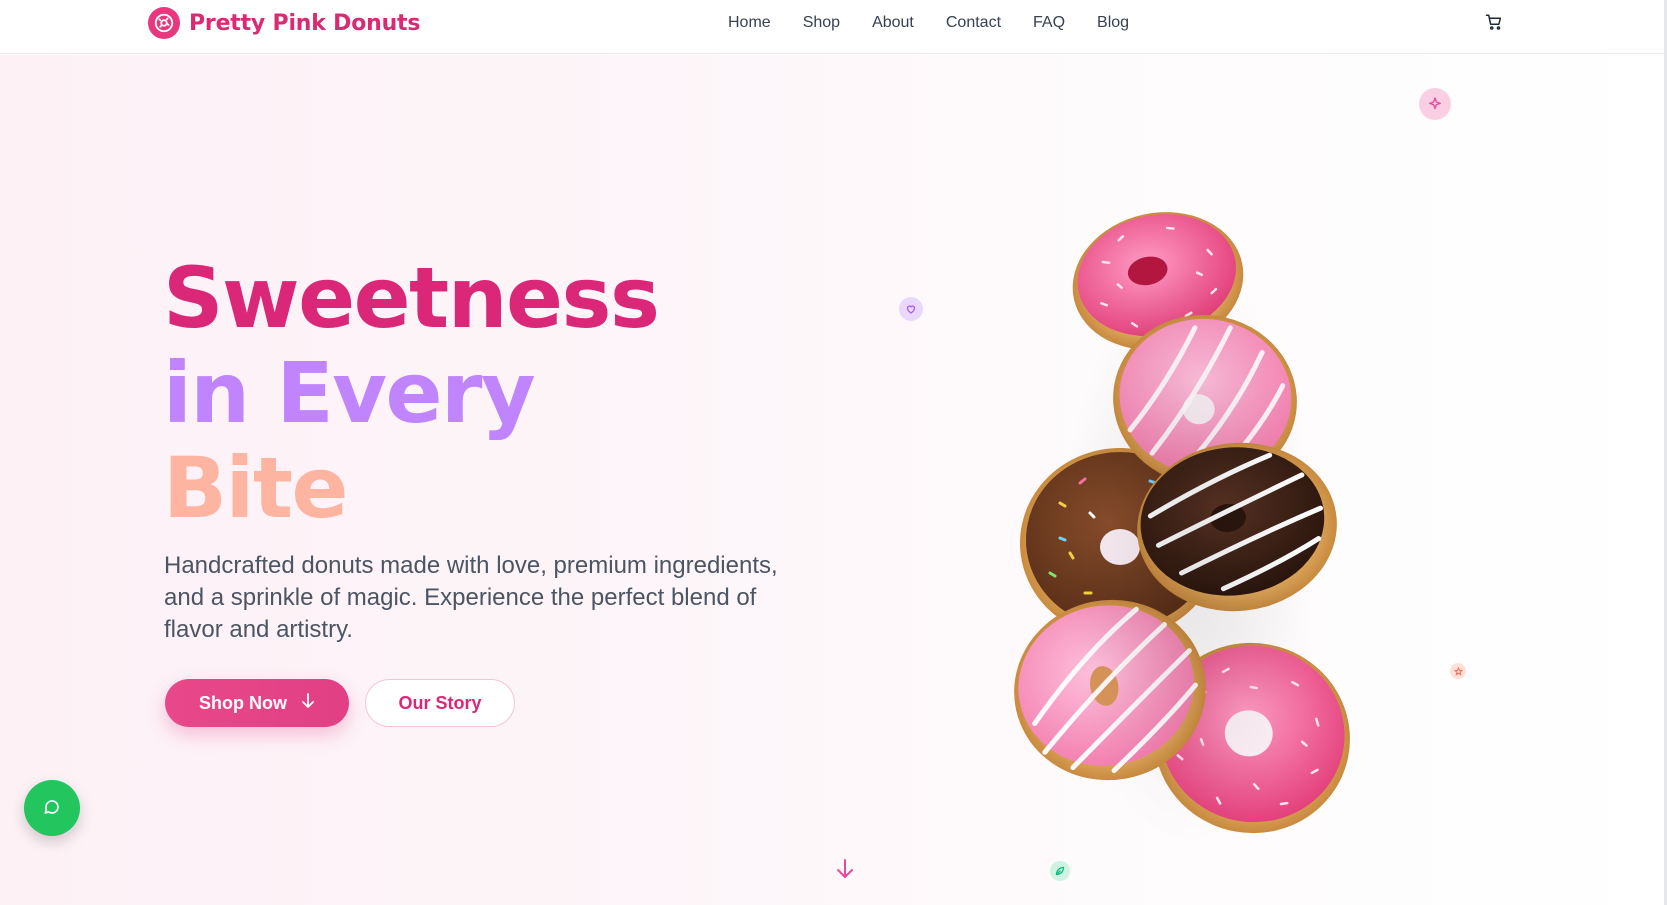  Describe the element at coordinates (845, 869) in the screenshot. I see `scroll-down-arrow` at that location.